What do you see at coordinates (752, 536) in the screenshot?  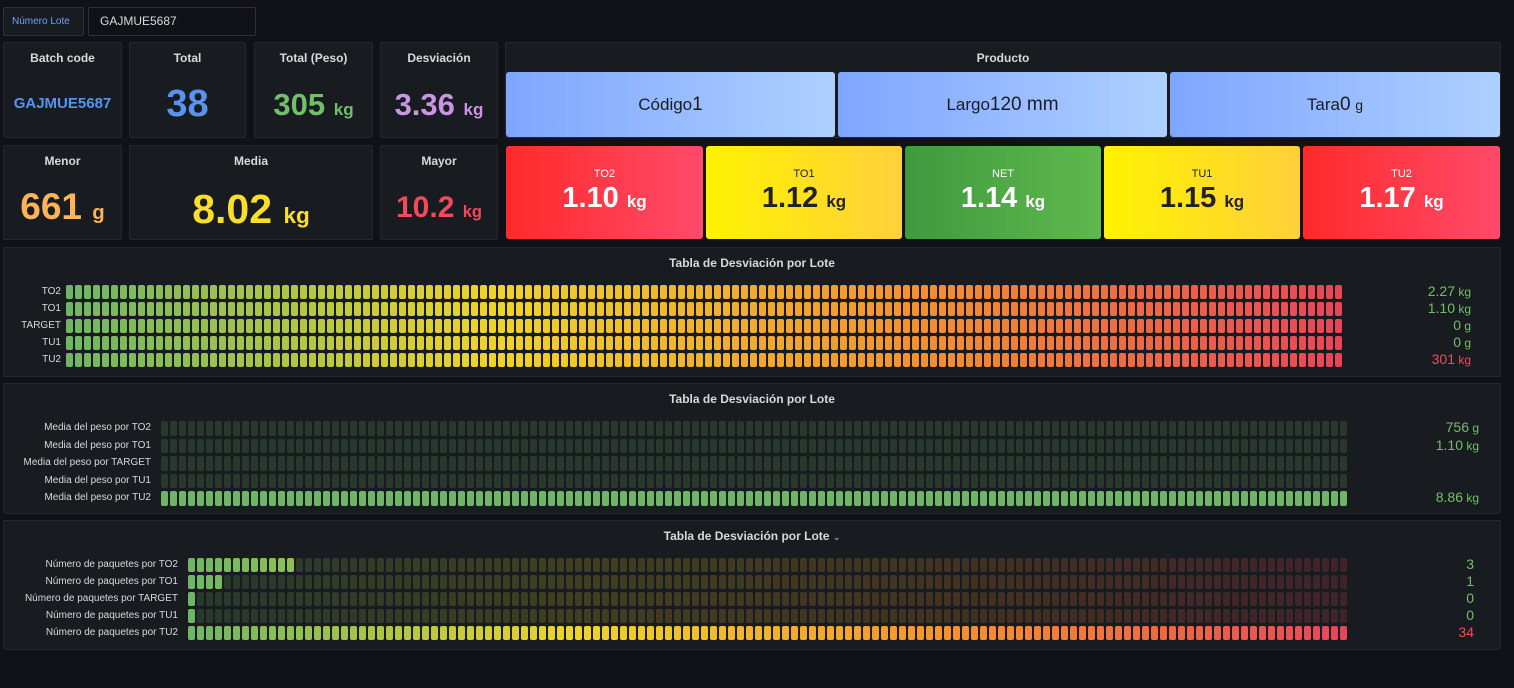 I see `panel-title: Tabla de Desviación por Lote ⌄` at bounding box center [752, 536].